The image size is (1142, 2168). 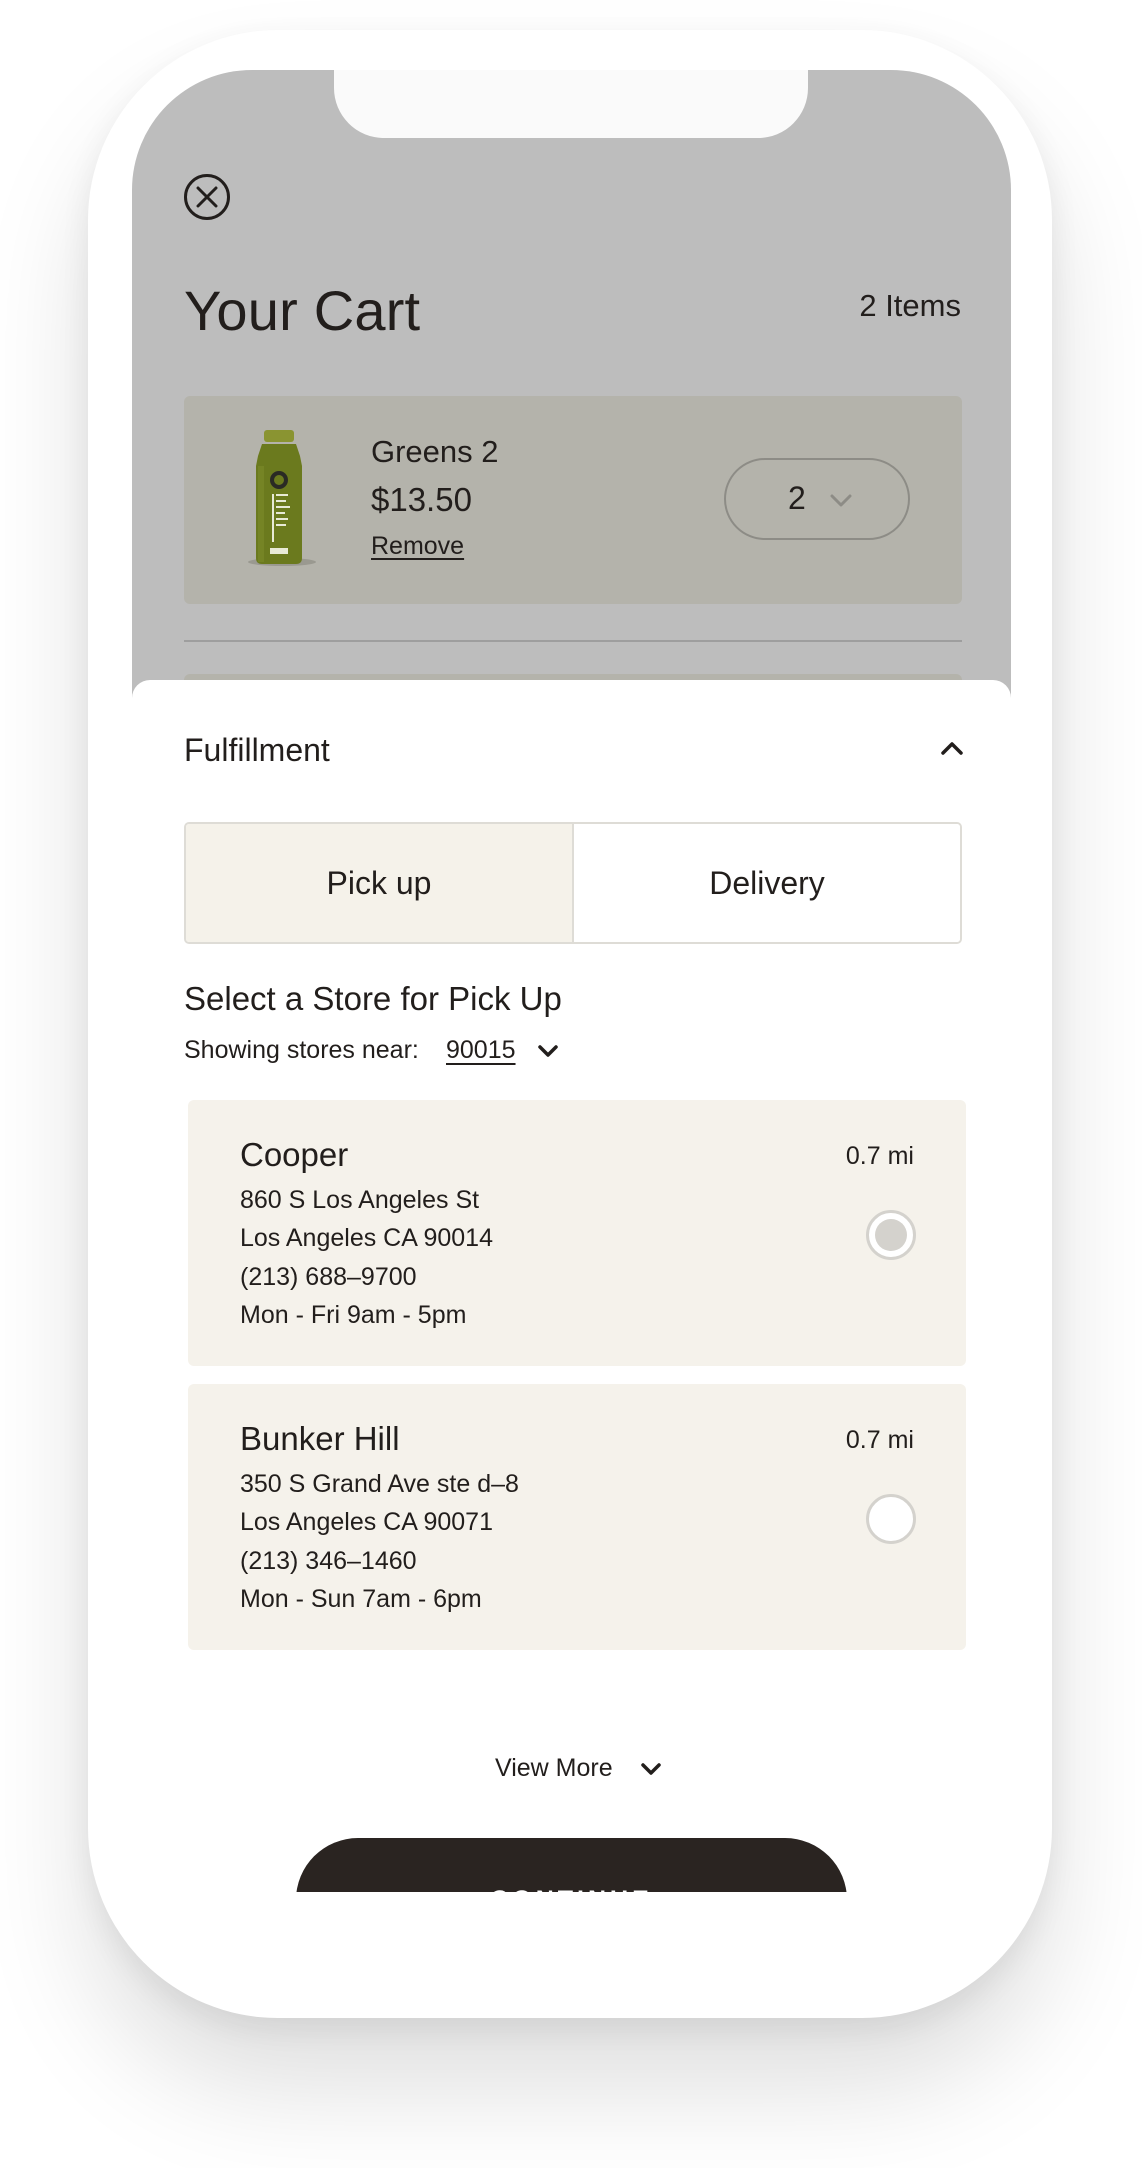 I want to click on stores-near-label: Showing stores near:, so click(x=301, y=1050).